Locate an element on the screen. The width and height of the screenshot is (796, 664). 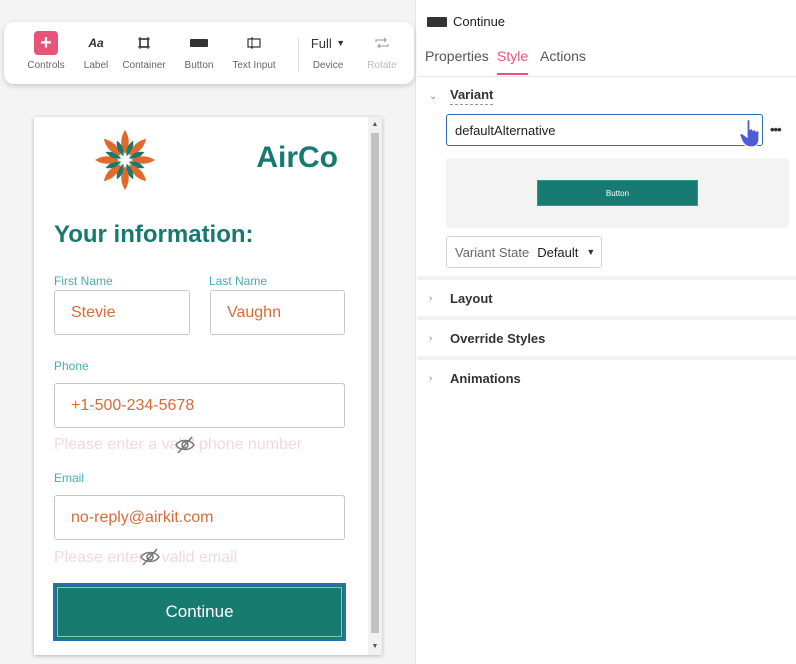
label-icon: Aa is located at coordinates (96, 43).